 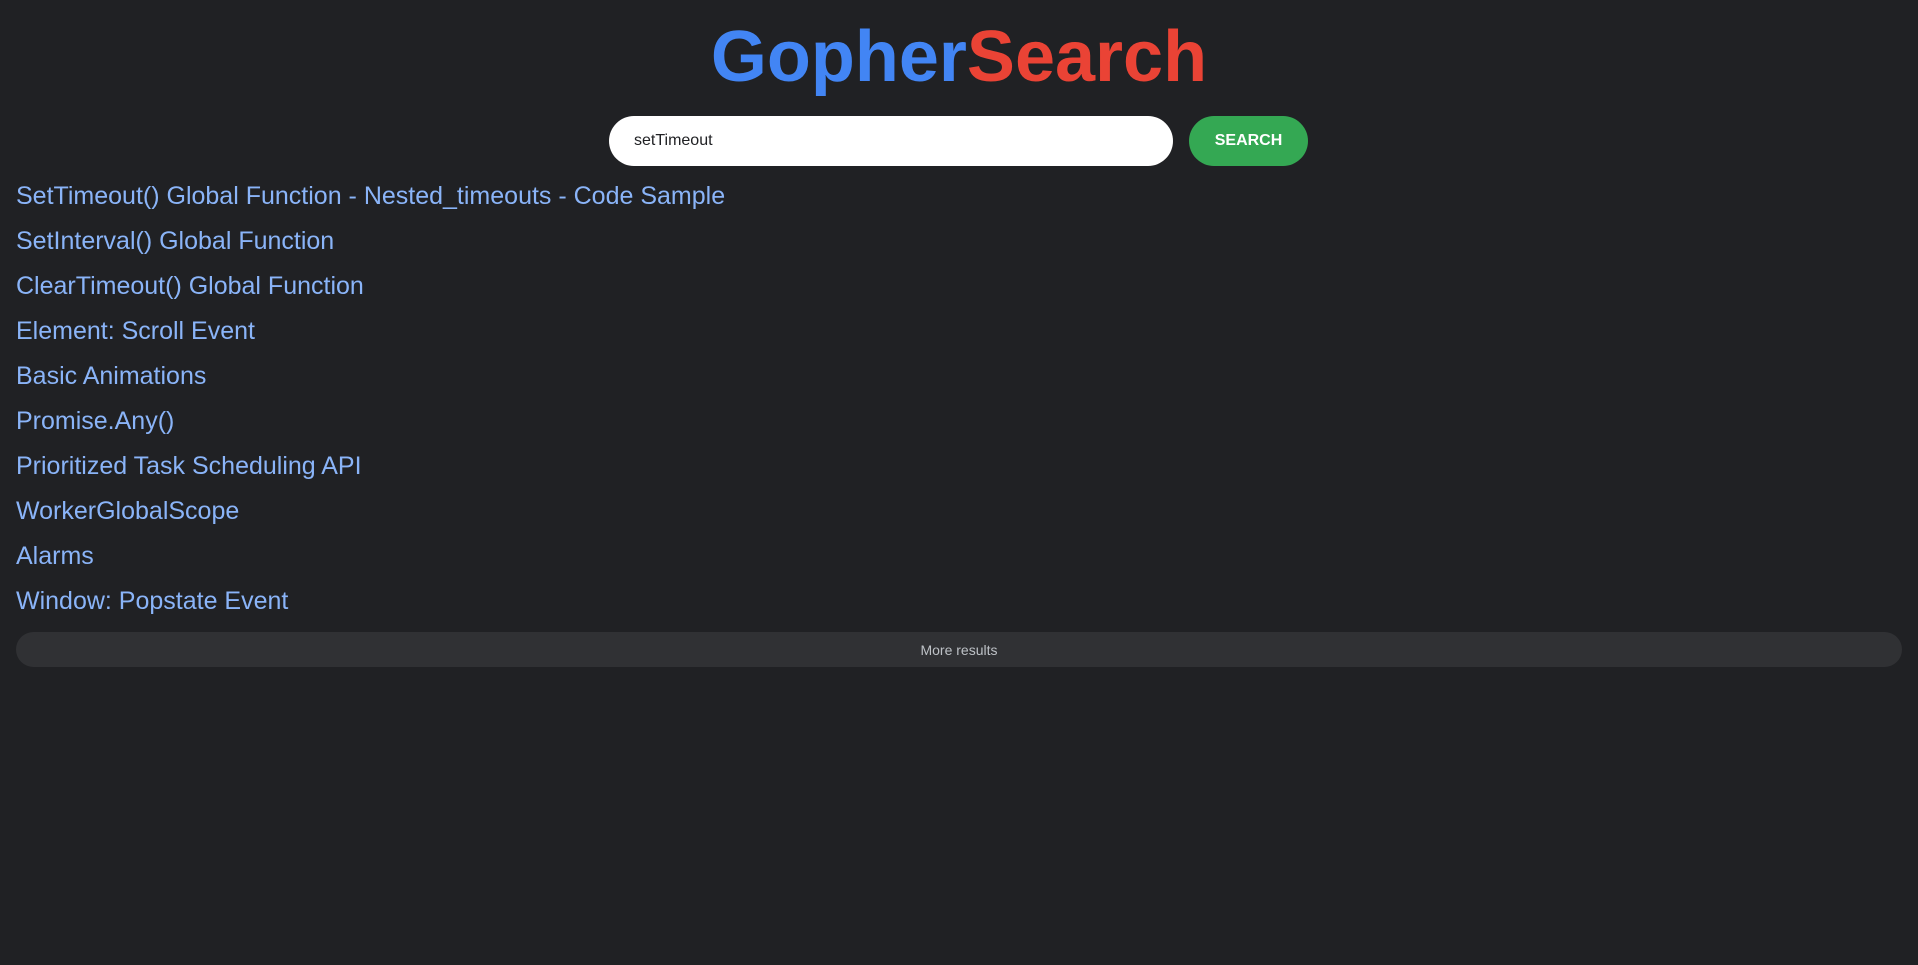 I want to click on result-item: Promise.Any(), so click(x=959, y=424).